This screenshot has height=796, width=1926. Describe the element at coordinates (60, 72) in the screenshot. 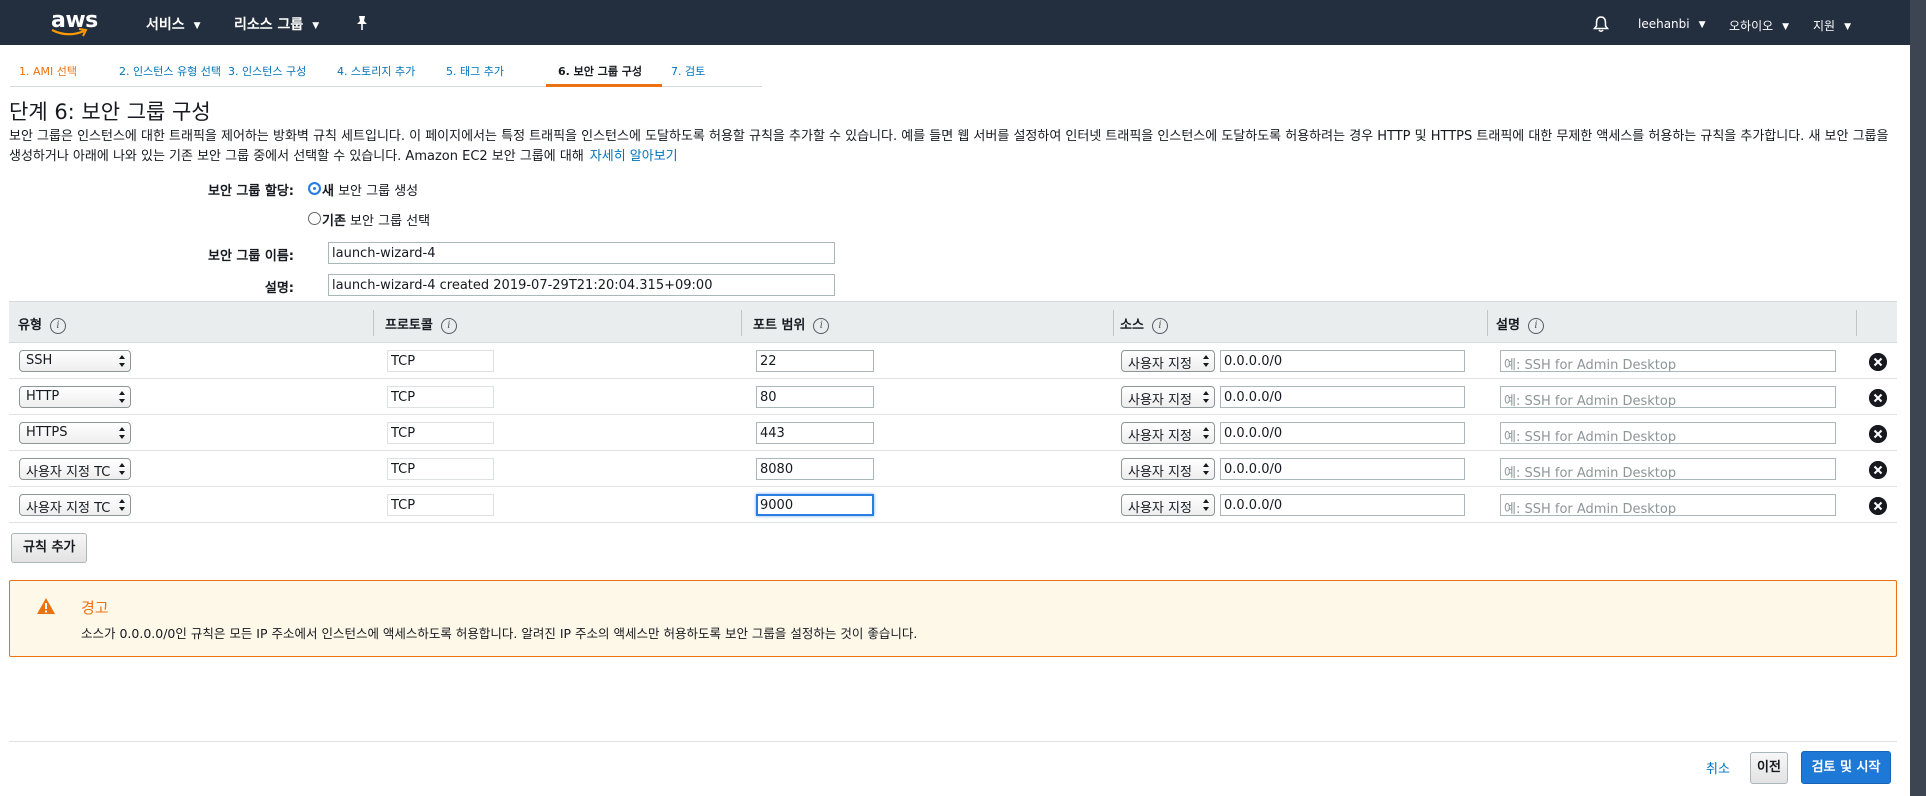

I see `tab-ami: 1. AMI 선택` at that location.